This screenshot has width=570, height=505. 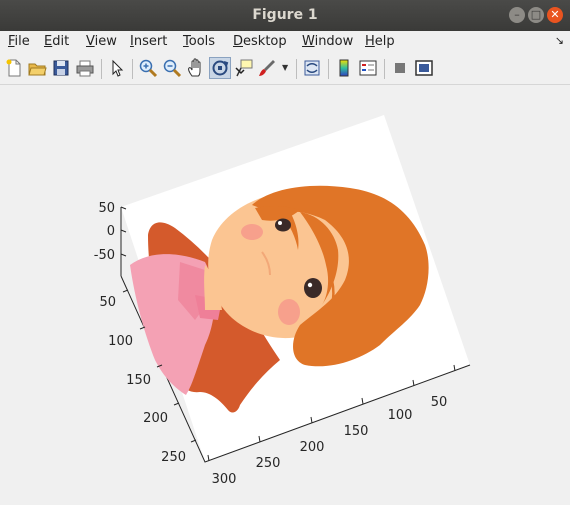 What do you see at coordinates (356, 431) in the screenshot?
I see `x-tick-label: 150` at bounding box center [356, 431].